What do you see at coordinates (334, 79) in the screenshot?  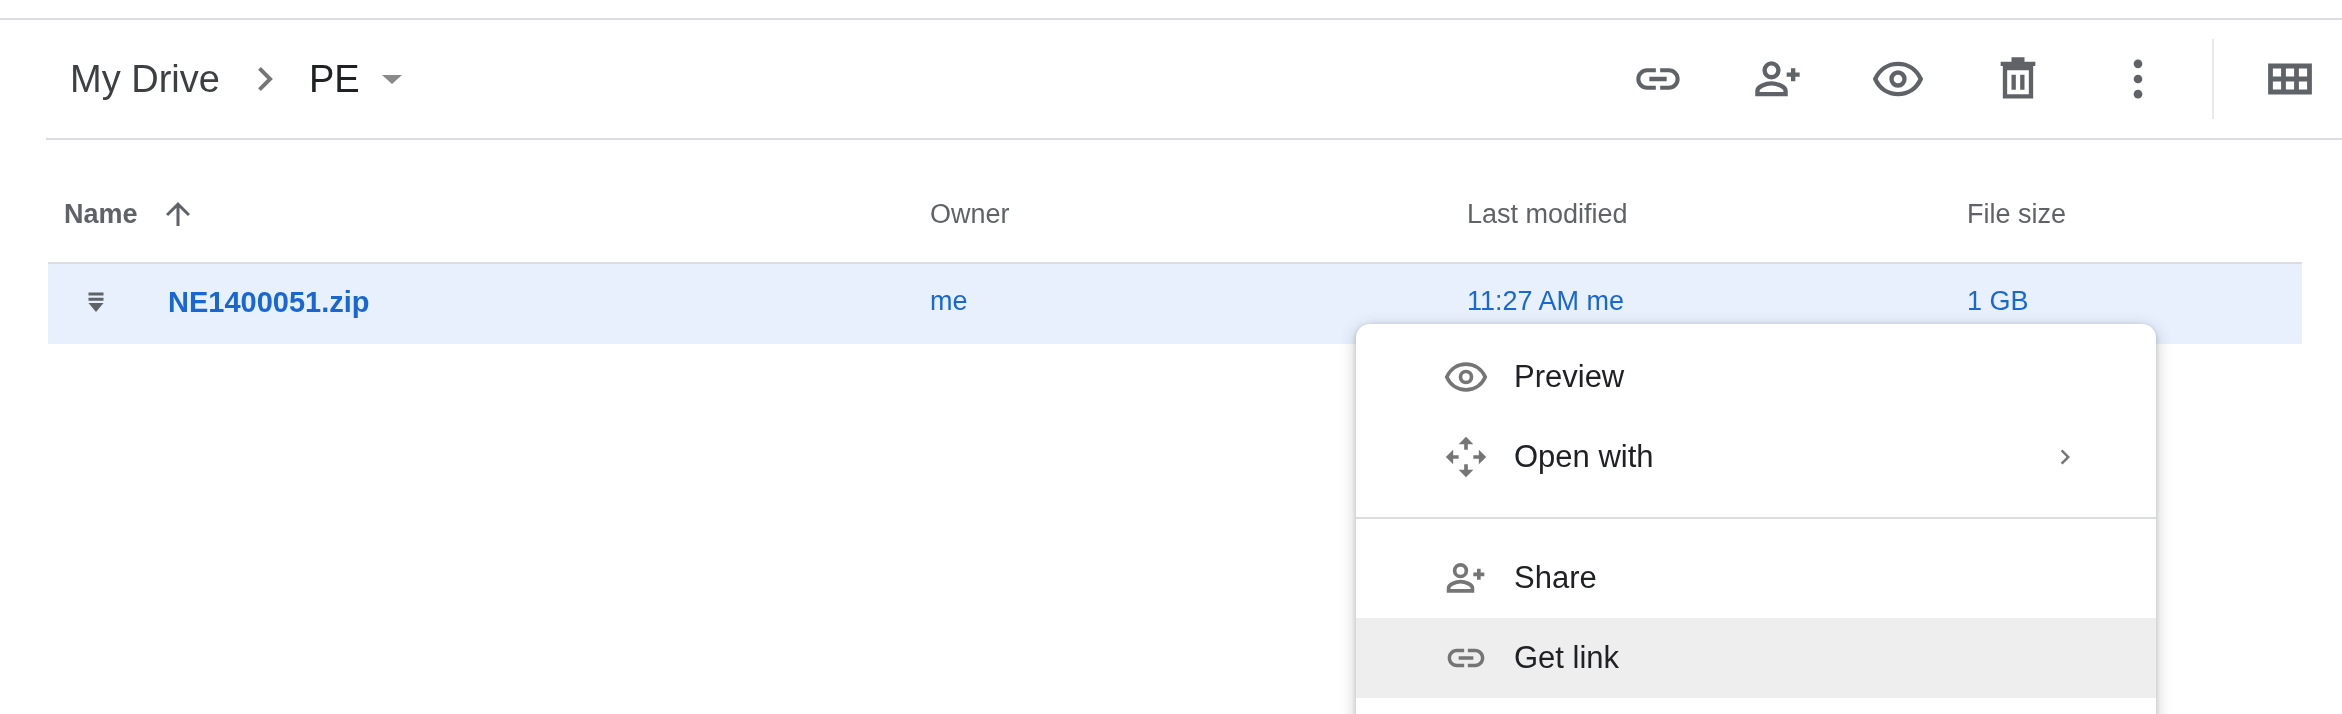 I see `breadcrumb-item: PE` at bounding box center [334, 79].